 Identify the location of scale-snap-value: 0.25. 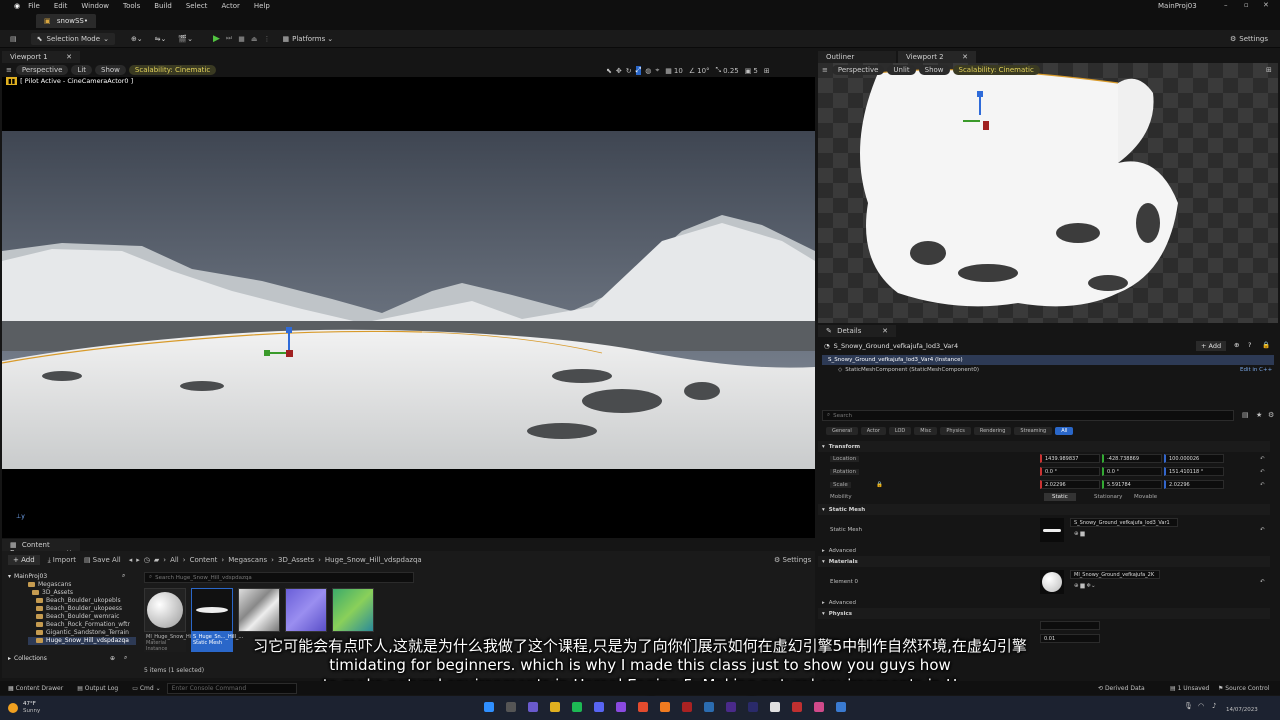
(731, 71).